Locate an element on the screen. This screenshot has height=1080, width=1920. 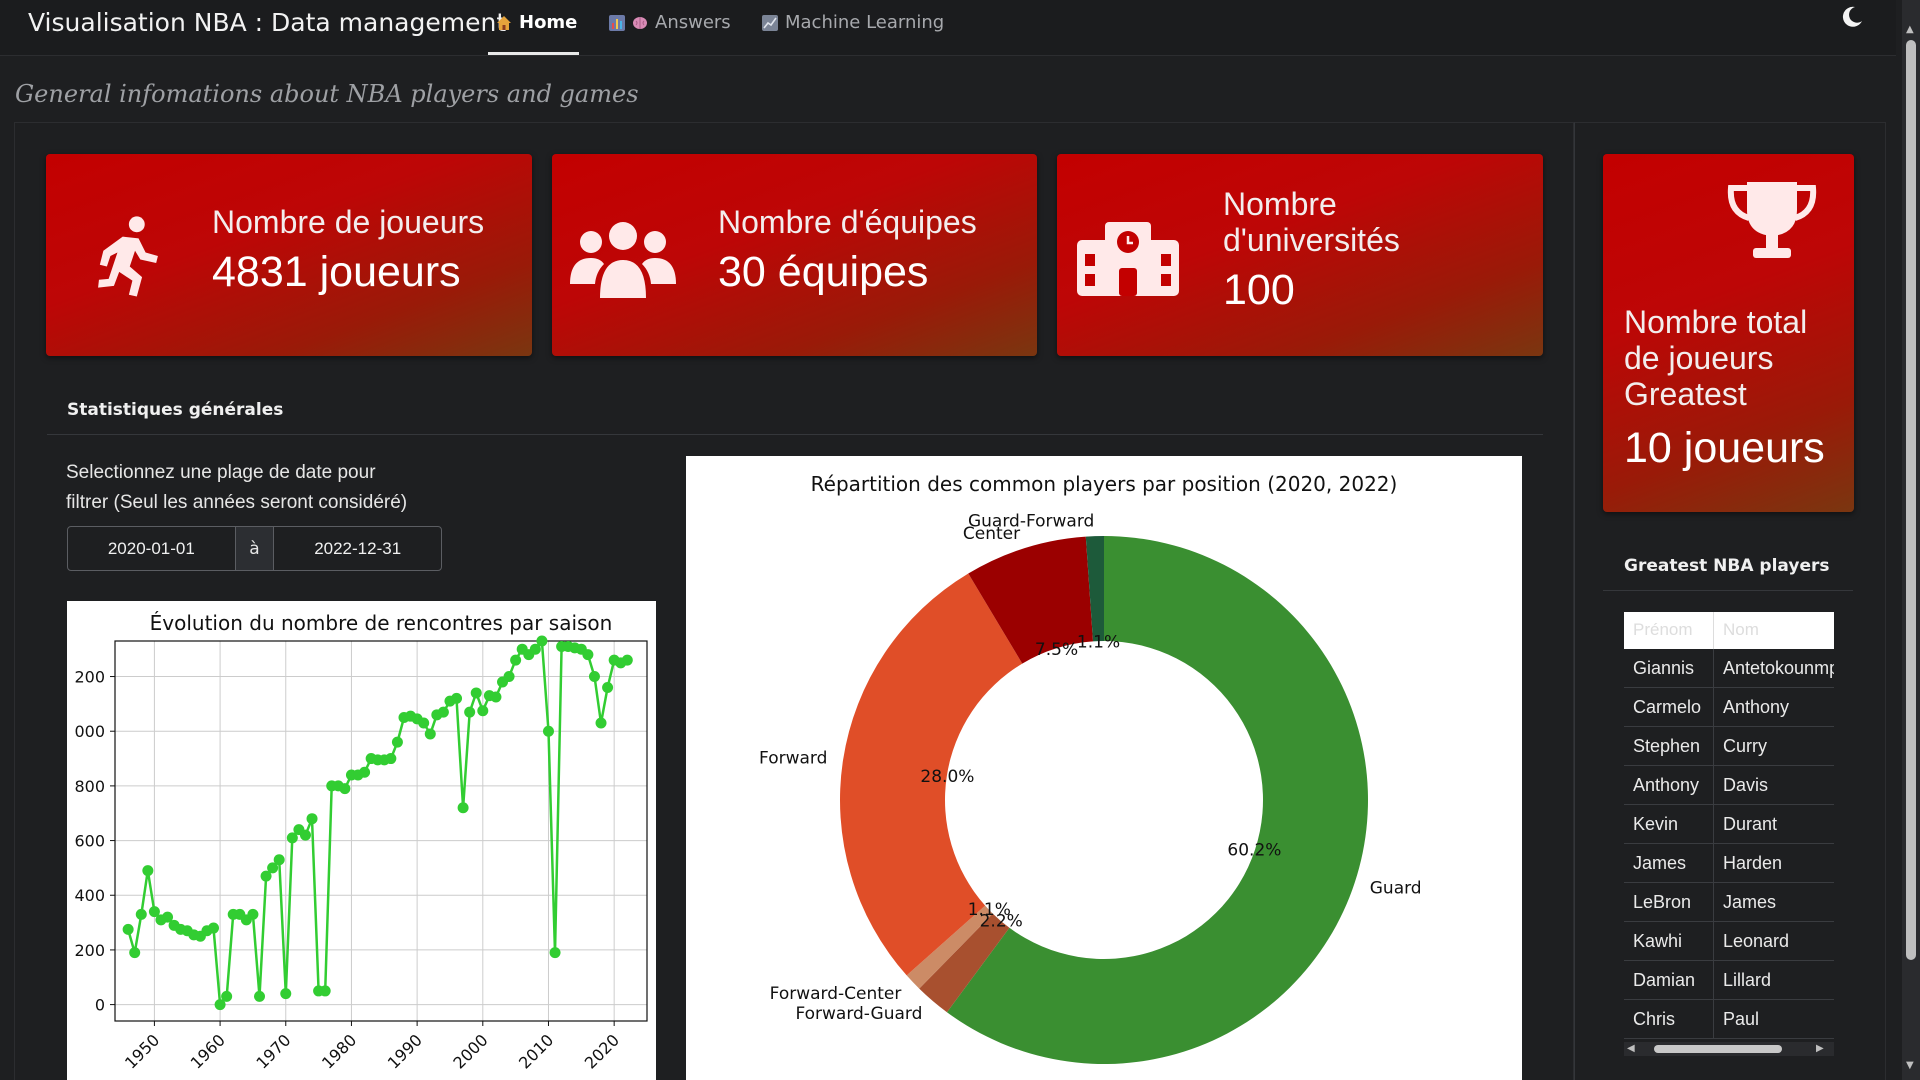
slice-label: Guard is located at coordinates (1396, 889).